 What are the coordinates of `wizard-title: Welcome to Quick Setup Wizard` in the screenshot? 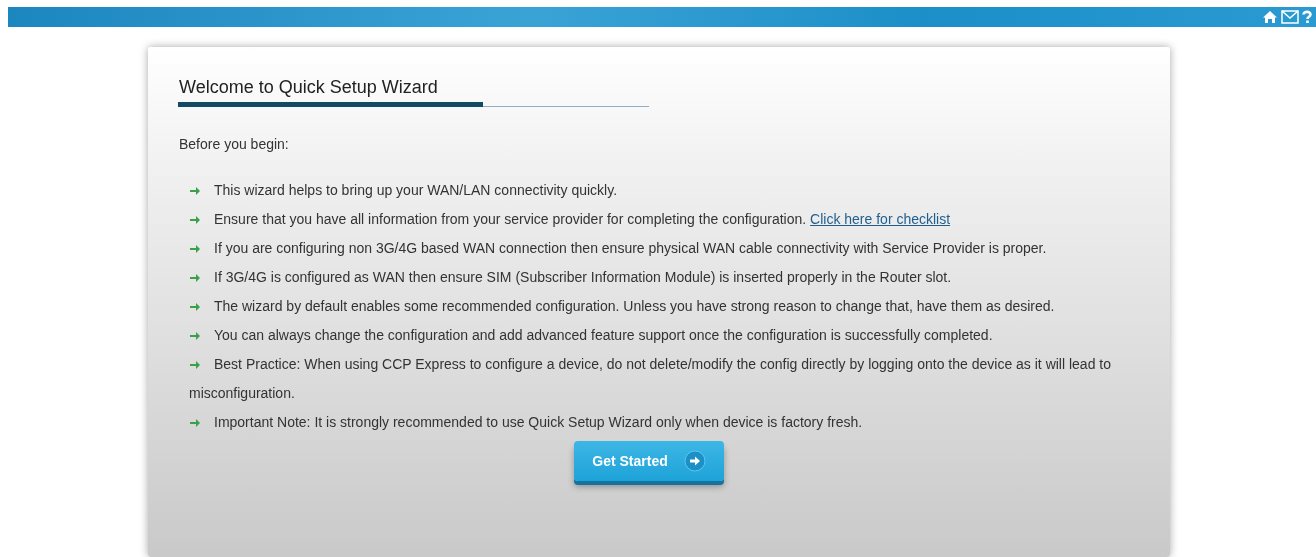 It's located at (308, 87).